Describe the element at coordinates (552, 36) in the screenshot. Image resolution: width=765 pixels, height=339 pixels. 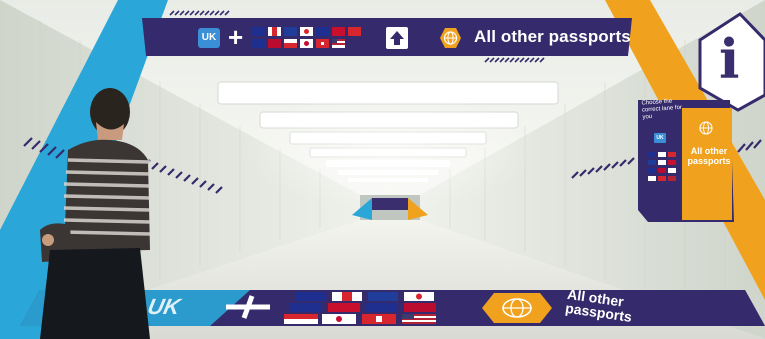
I see `top-other-passports-label: All other passports` at that location.